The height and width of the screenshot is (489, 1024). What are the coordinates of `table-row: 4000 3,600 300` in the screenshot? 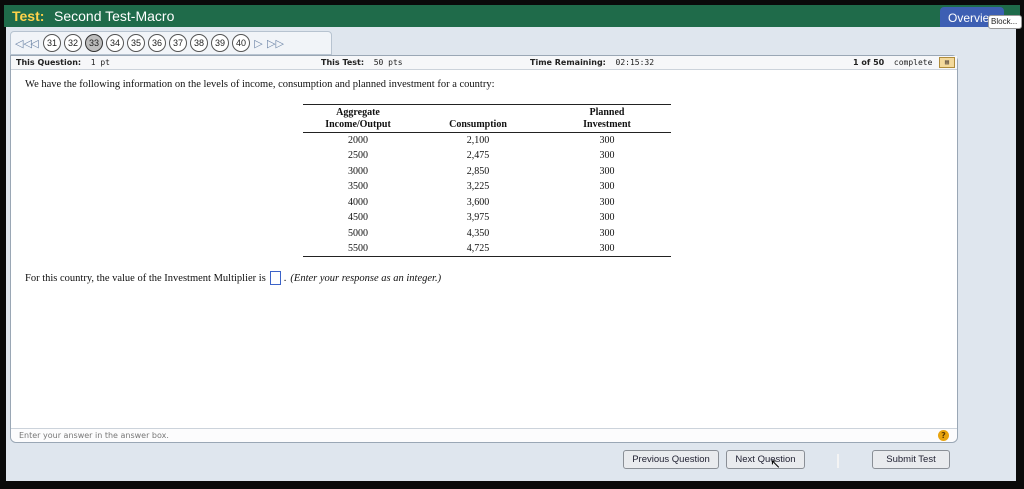 It's located at (481, 202).